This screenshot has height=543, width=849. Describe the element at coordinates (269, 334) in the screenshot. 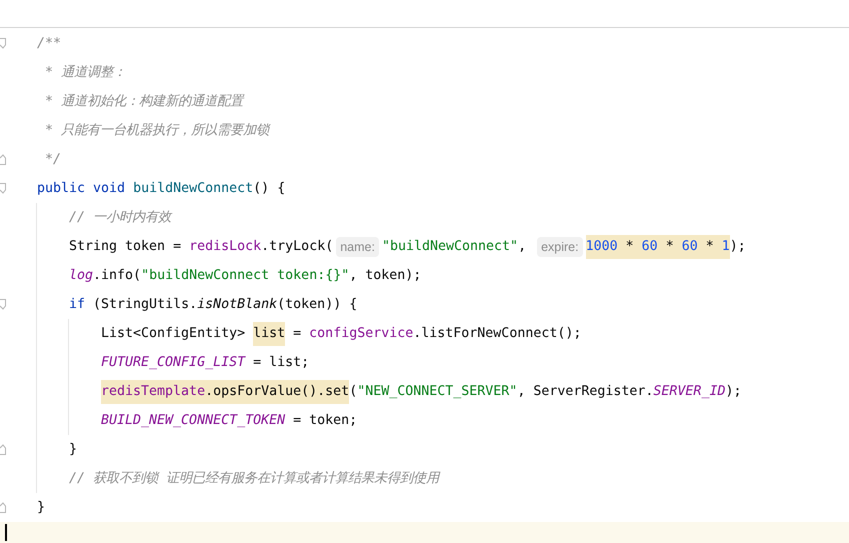

I see `highlighted-usage: list` at that location.